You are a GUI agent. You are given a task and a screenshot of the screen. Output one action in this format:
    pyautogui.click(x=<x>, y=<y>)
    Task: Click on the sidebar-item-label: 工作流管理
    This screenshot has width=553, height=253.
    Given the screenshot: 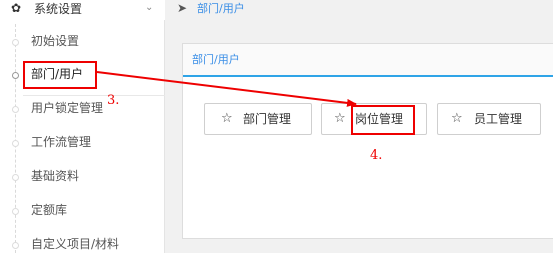 What is the action you would take?
    pyautogui.click(x=61, y=142)
    